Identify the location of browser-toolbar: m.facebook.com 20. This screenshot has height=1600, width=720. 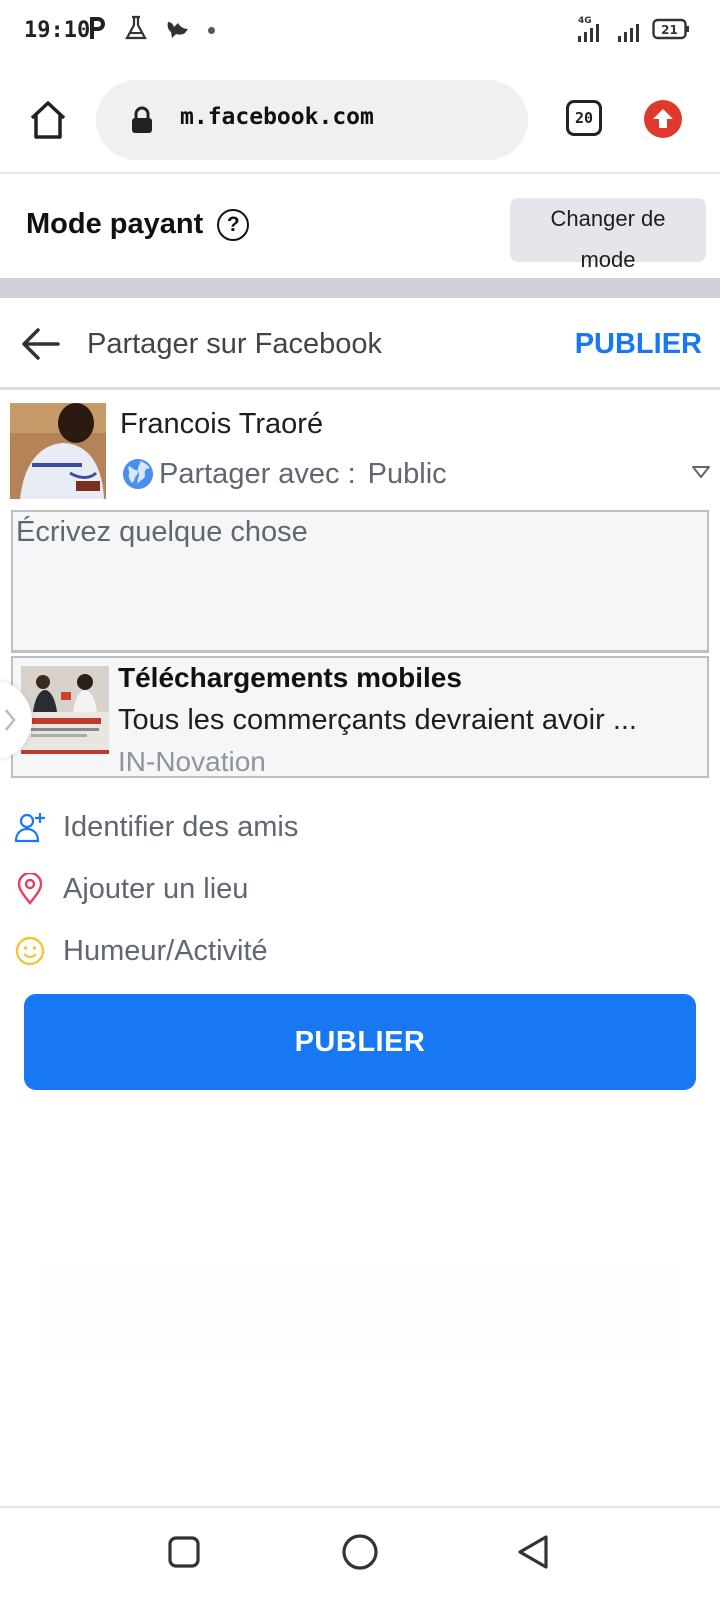
(360, 119).